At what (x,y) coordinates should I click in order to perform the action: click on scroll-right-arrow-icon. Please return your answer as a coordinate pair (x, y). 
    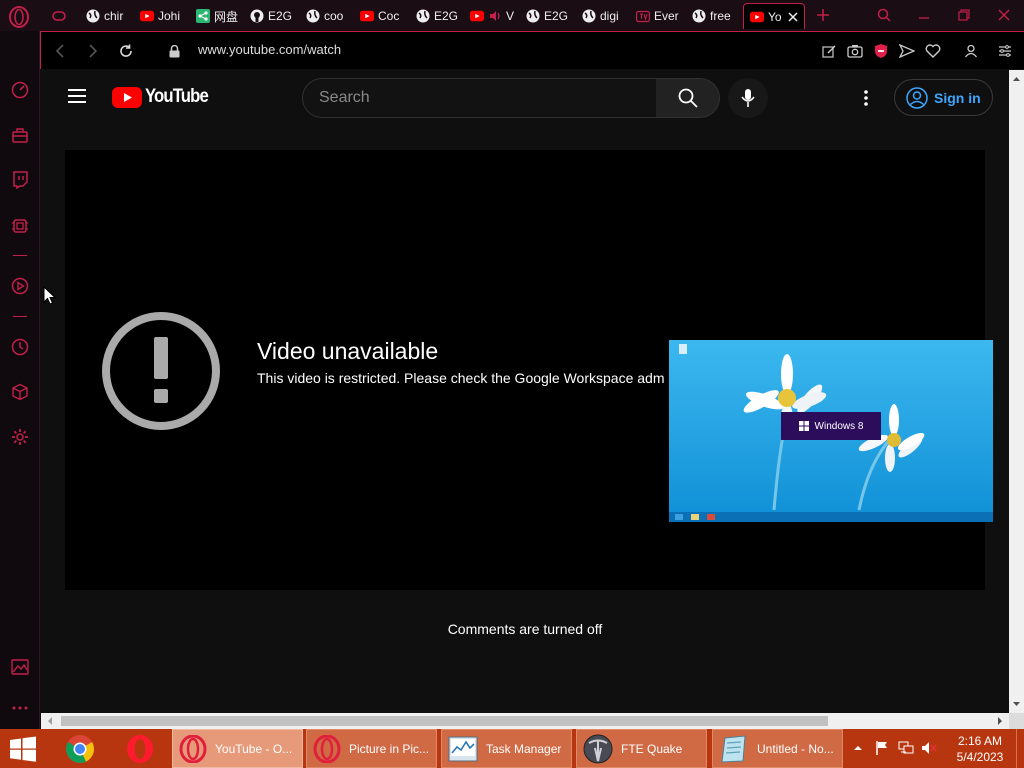
    Looking at the image, I should click on (1000, 721).